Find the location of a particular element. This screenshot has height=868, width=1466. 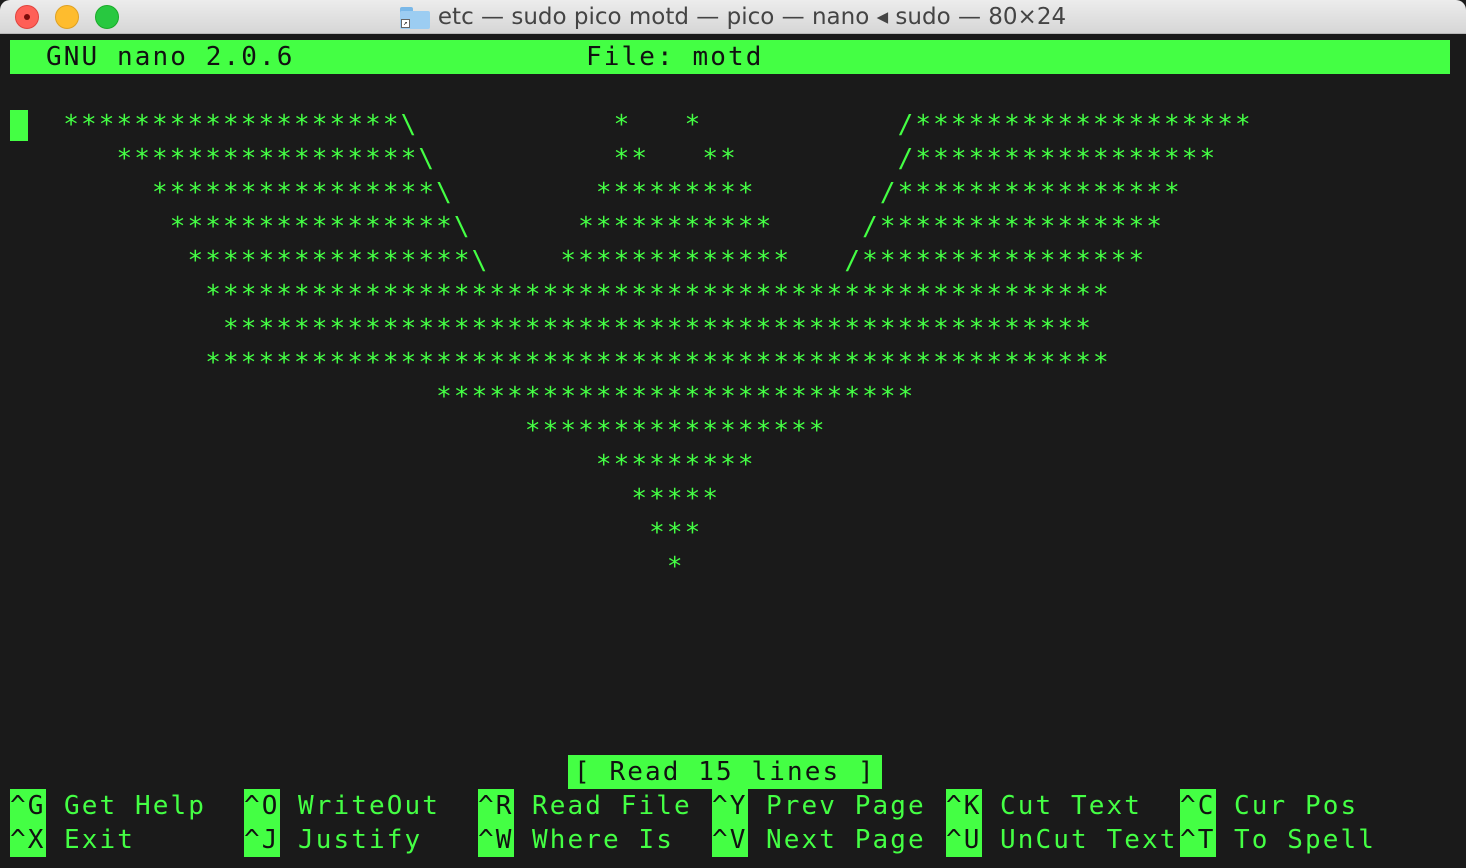

shortcut-label: Next Page is located at coordinates (846, 840).